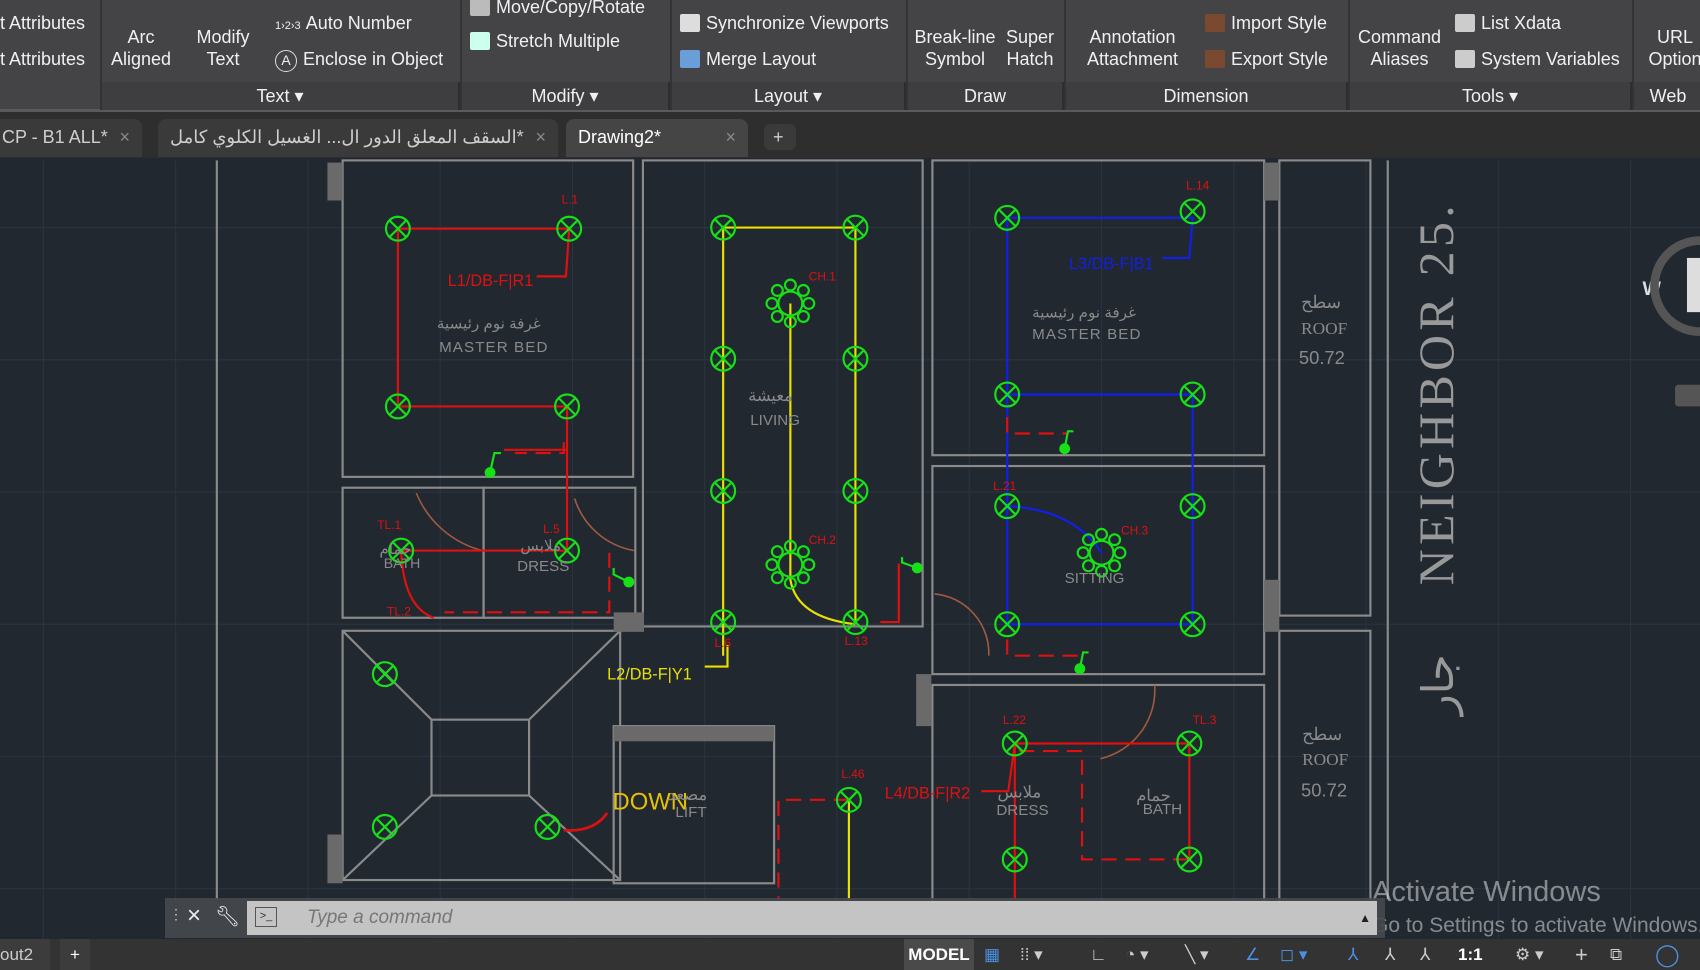 The height and width of the screenshot is (970, 1700). What do you see at coordinates (1363, 954) in the screenshot?
I see `annotation-visibility-icon: ⅄` at bounding box center [1363, 954].